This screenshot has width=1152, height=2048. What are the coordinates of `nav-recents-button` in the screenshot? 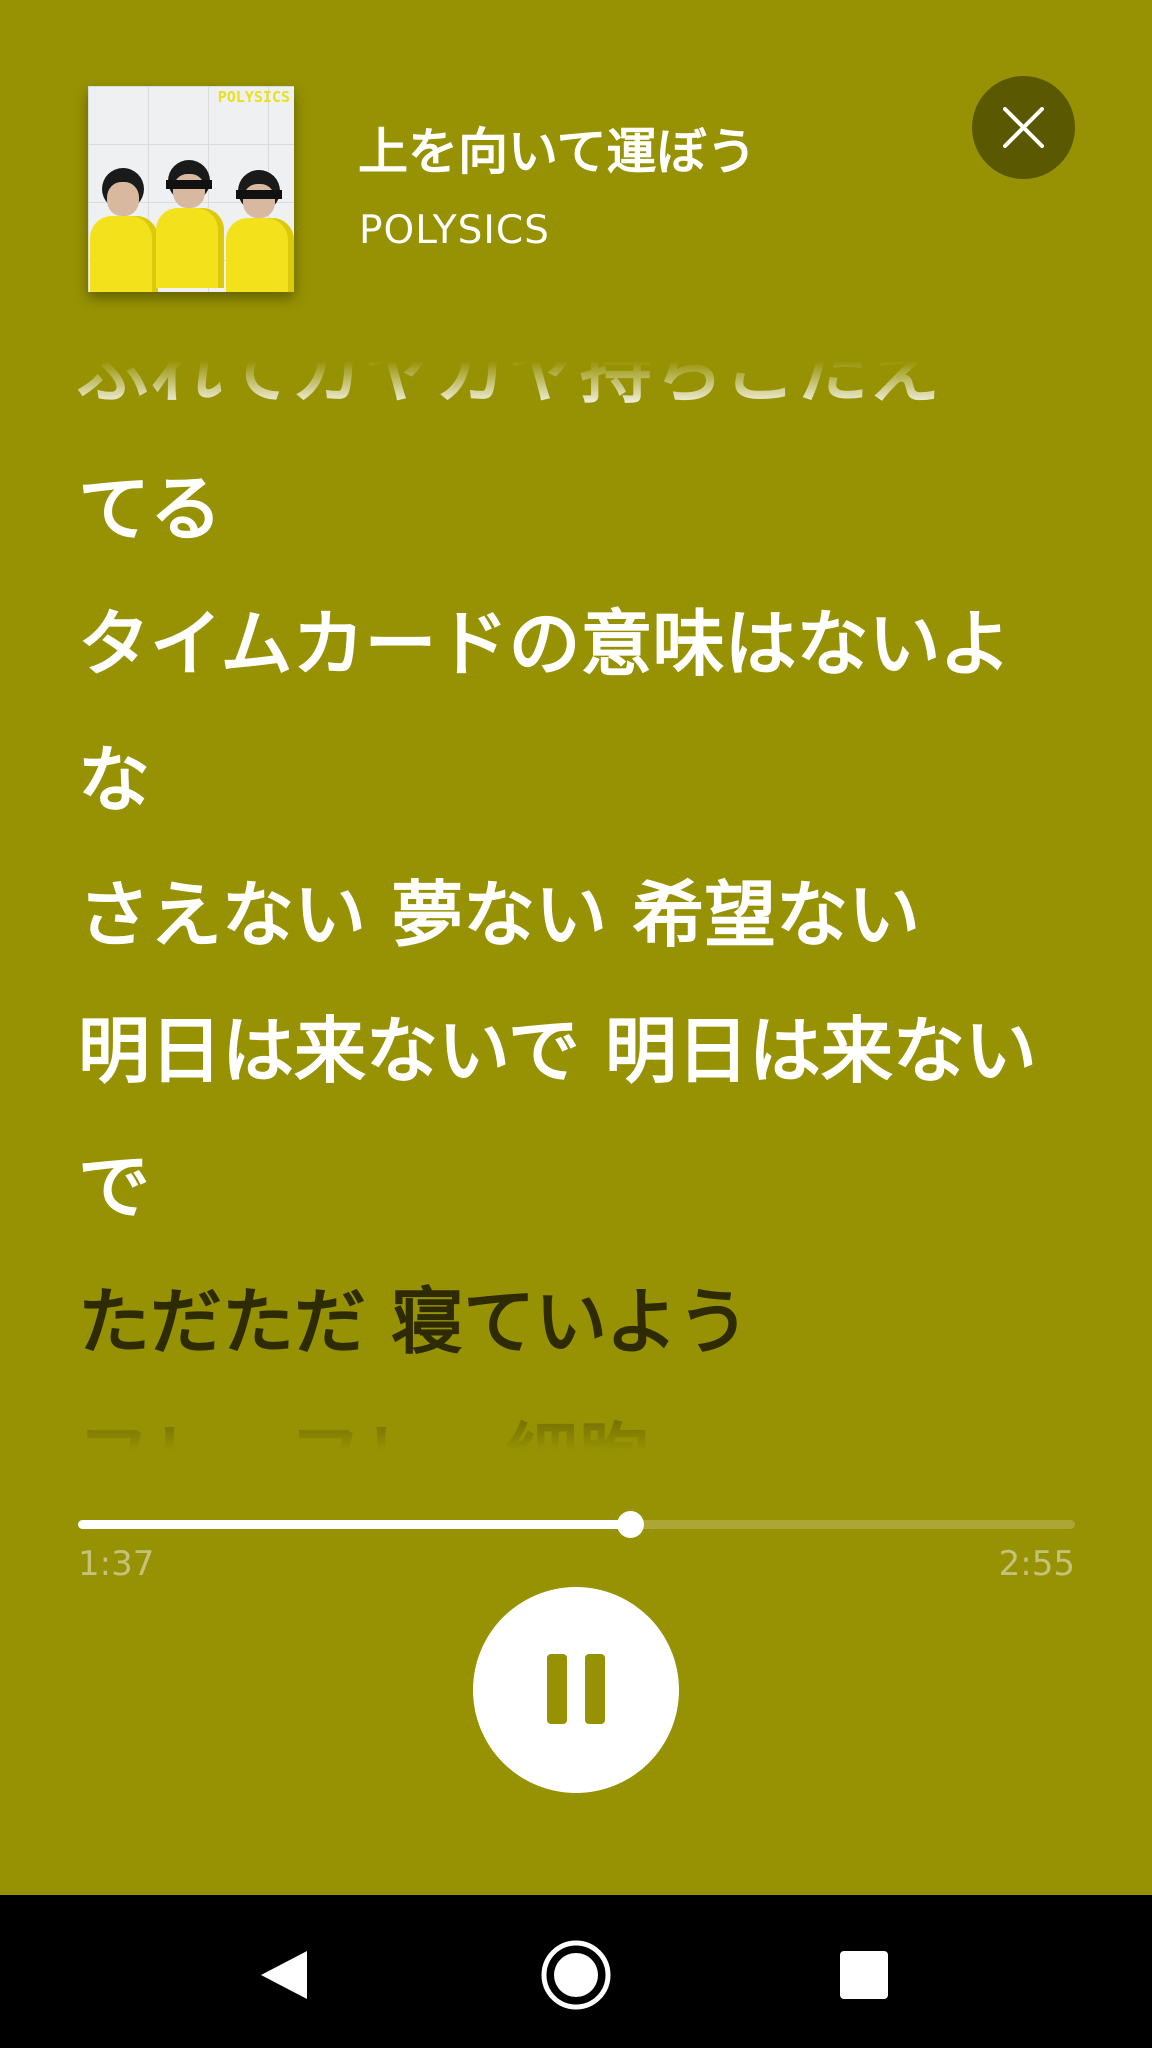 It's located at (864, 1975).